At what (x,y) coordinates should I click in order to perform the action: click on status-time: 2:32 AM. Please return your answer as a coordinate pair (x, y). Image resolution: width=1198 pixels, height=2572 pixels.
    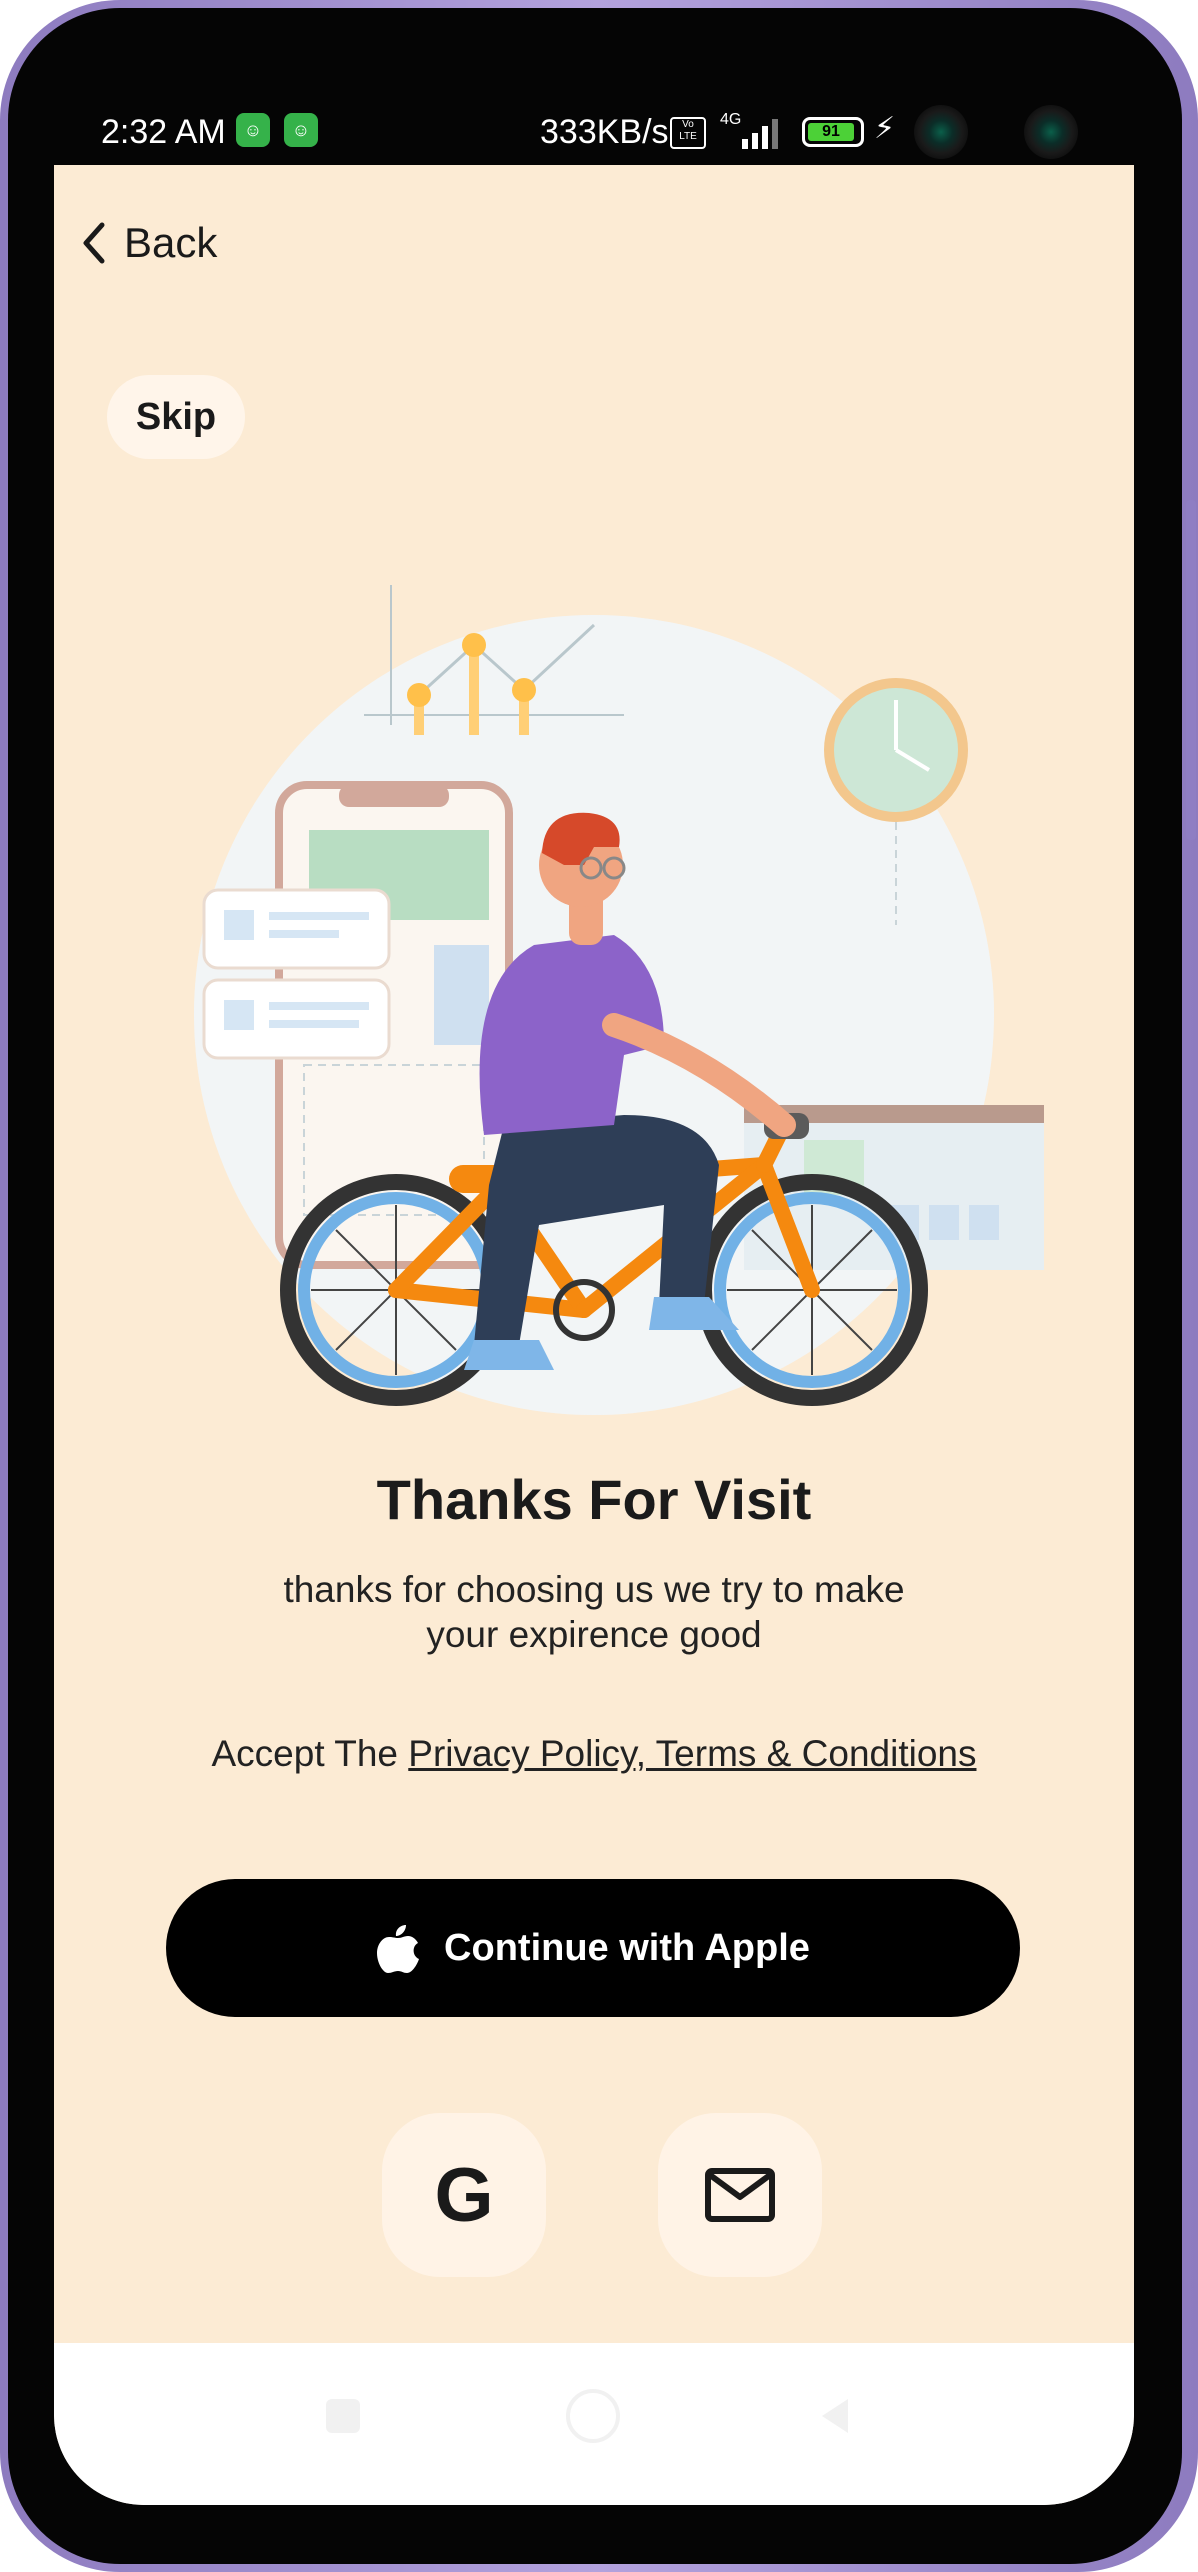
    Looking at the image, I should click on (163, 132).